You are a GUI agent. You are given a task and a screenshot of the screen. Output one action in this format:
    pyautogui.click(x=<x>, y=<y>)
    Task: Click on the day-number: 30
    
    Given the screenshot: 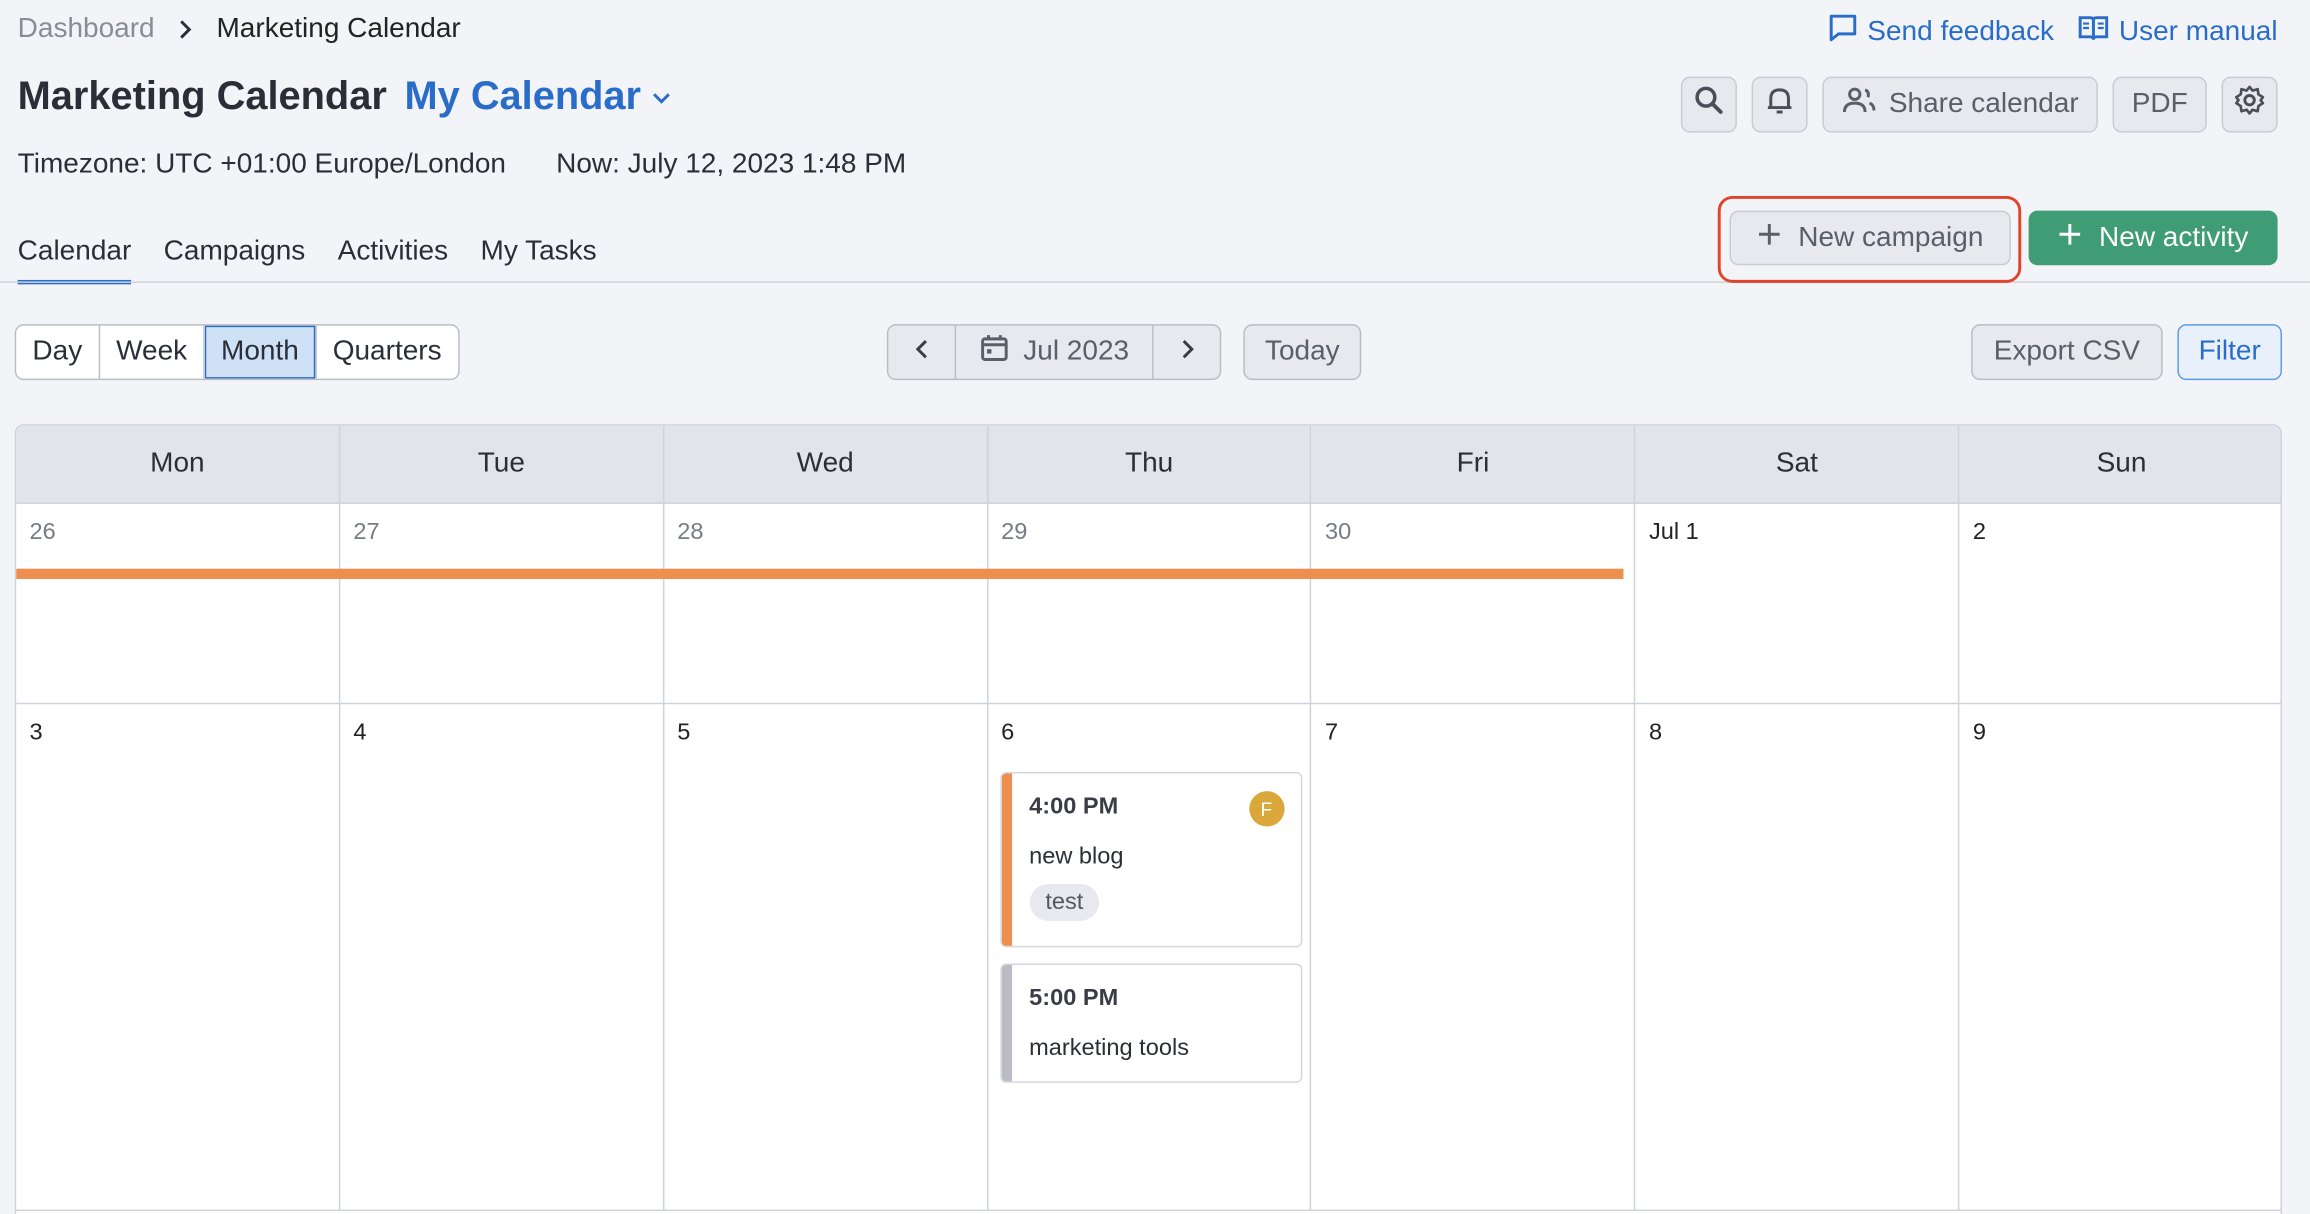 What is the action you would take?
    pyautogui.click(x=1338, y=533)
    